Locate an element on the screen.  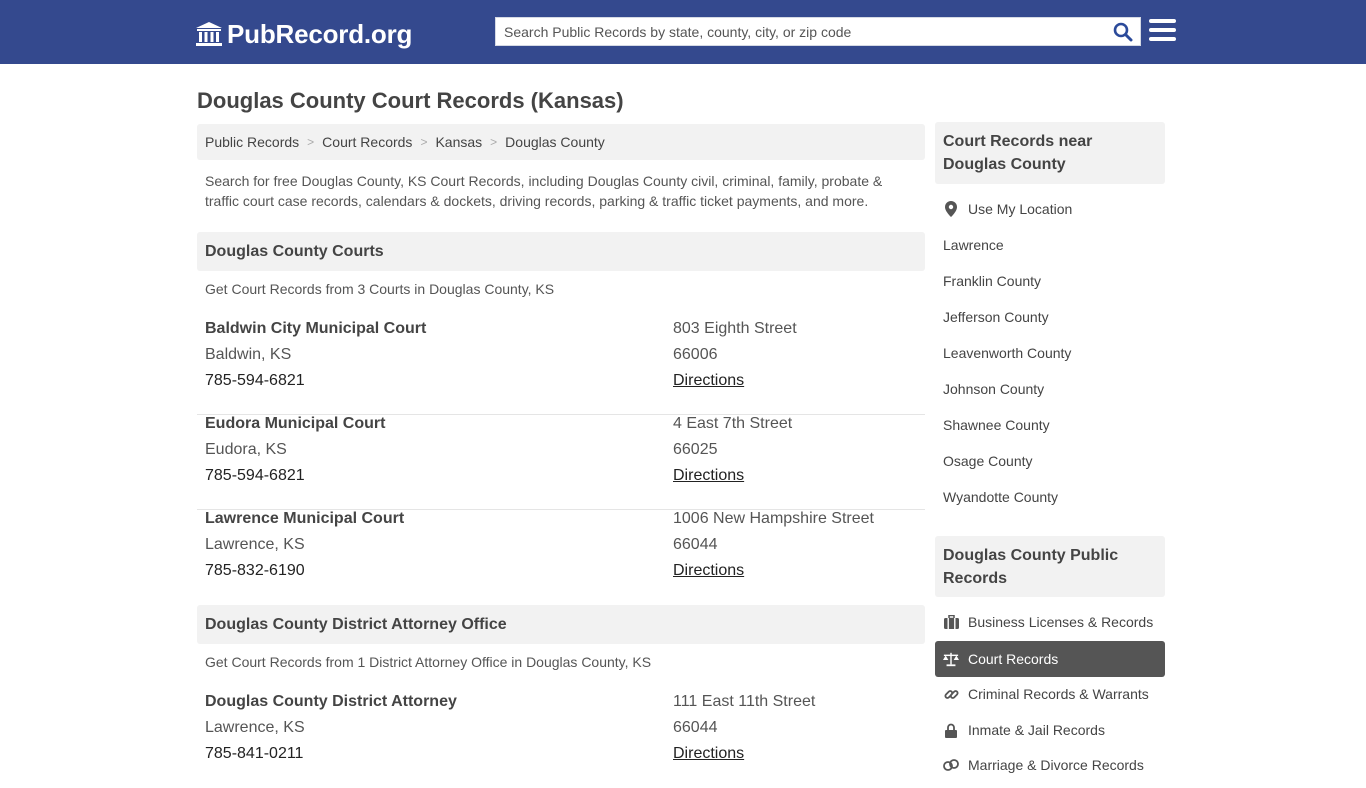
search-button is located at coordinates (1123, 31).